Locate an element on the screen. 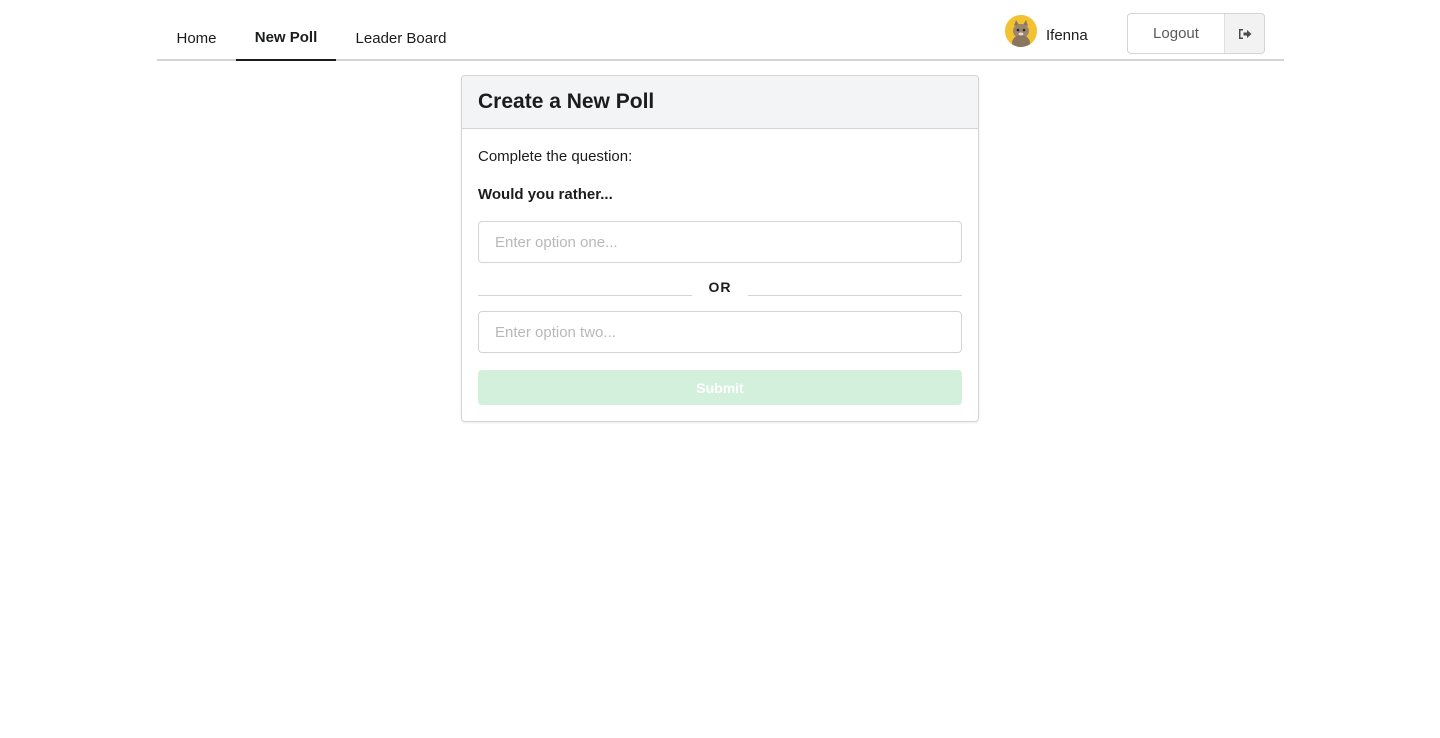  or-divider: OR is located at coordinates (720, 287).